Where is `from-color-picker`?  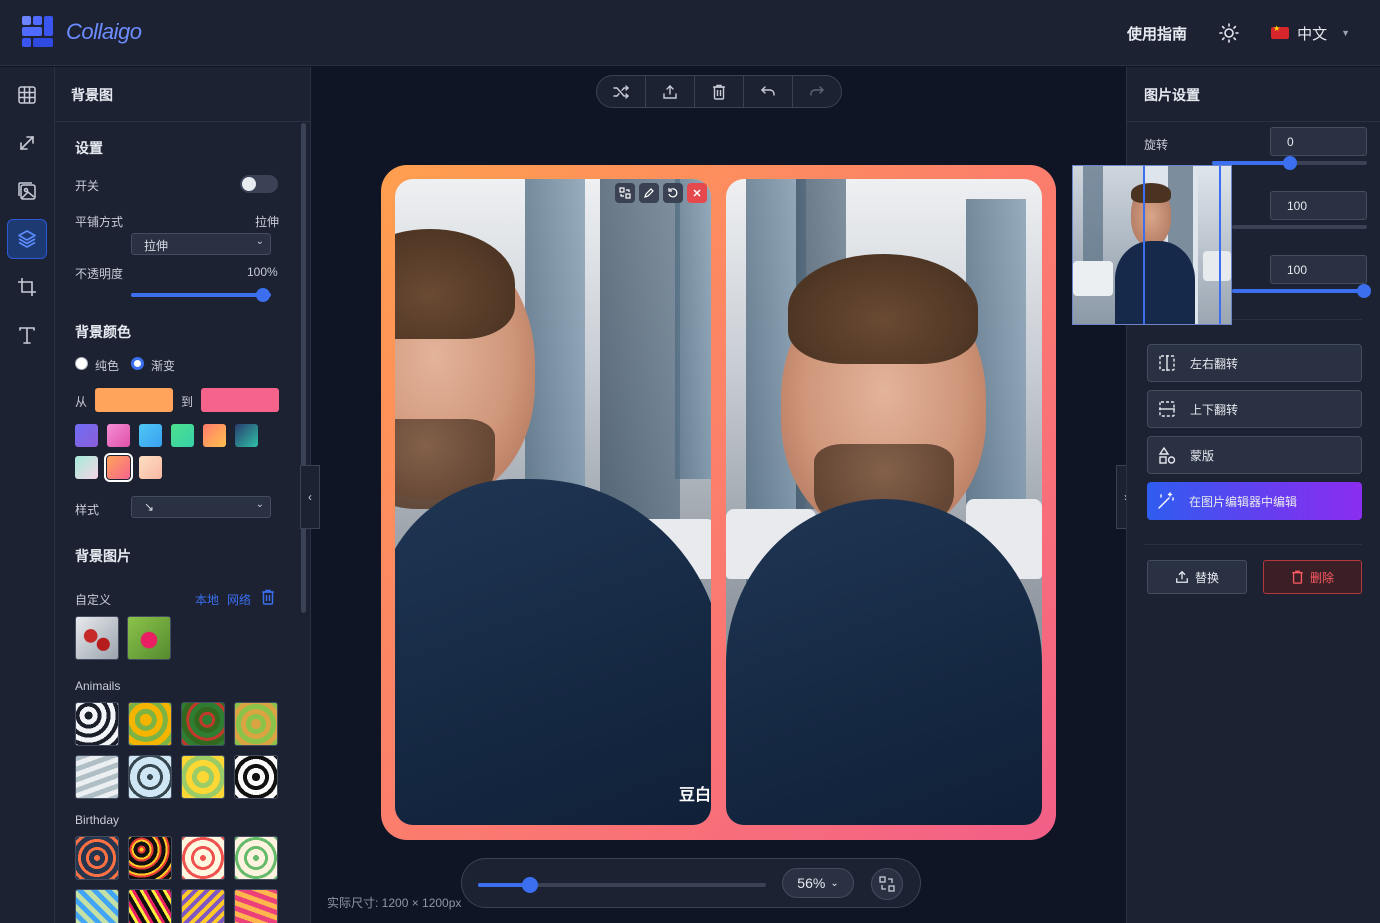 from-color-picker is located at coordinates (134, 400).